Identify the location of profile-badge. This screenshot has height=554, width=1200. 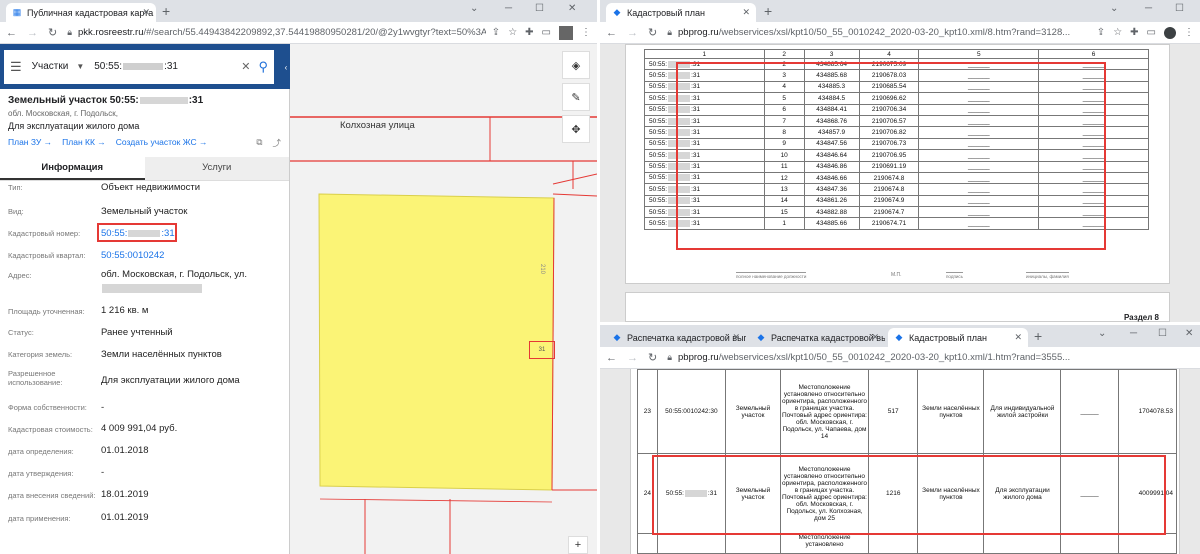
(566, 32).